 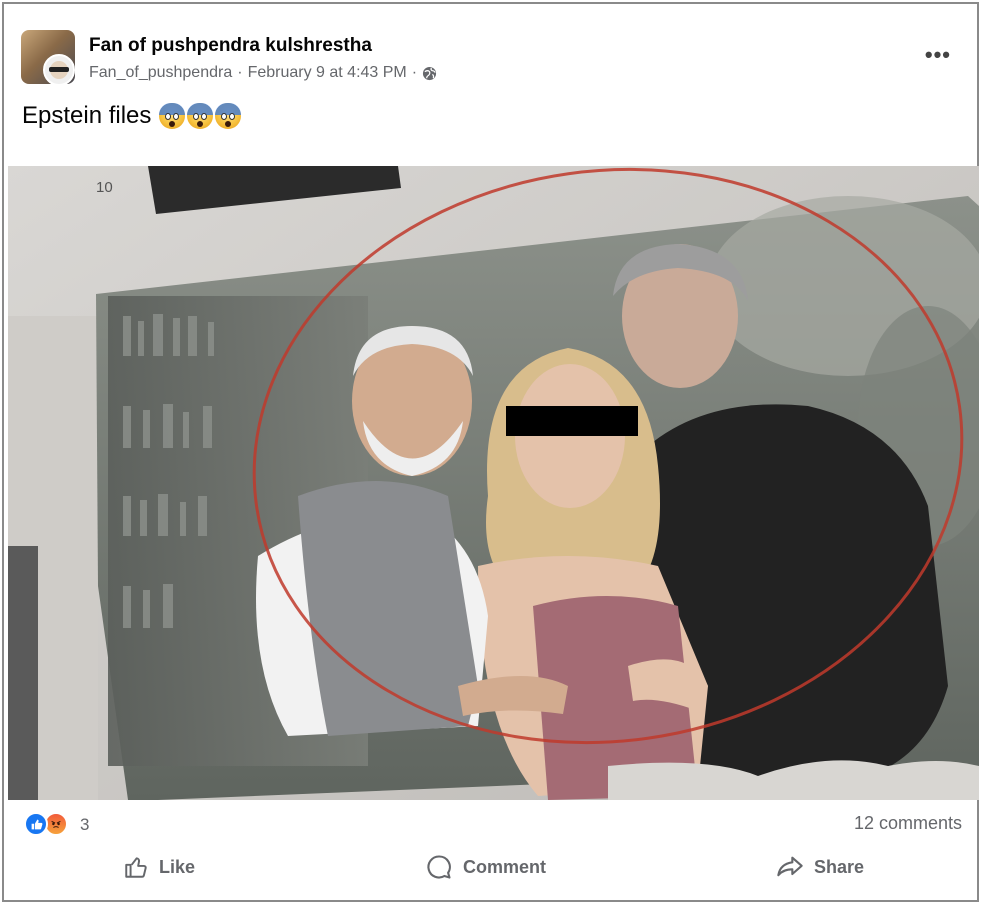 What do you see at coordinates (572, 421) in the screenshot?
I see `censor-bar` at bounding box center [572, 421].